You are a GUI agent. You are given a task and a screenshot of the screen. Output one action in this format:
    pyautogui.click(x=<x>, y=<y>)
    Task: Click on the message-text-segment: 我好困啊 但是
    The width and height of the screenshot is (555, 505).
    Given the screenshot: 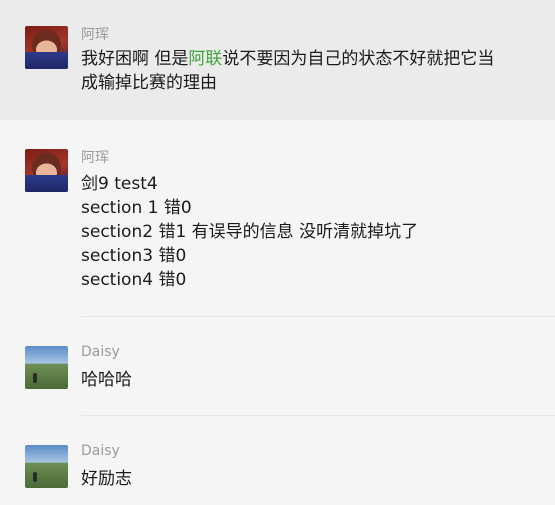 What is the action you would take?
    pyautogui.click(x=135, y=59)
    